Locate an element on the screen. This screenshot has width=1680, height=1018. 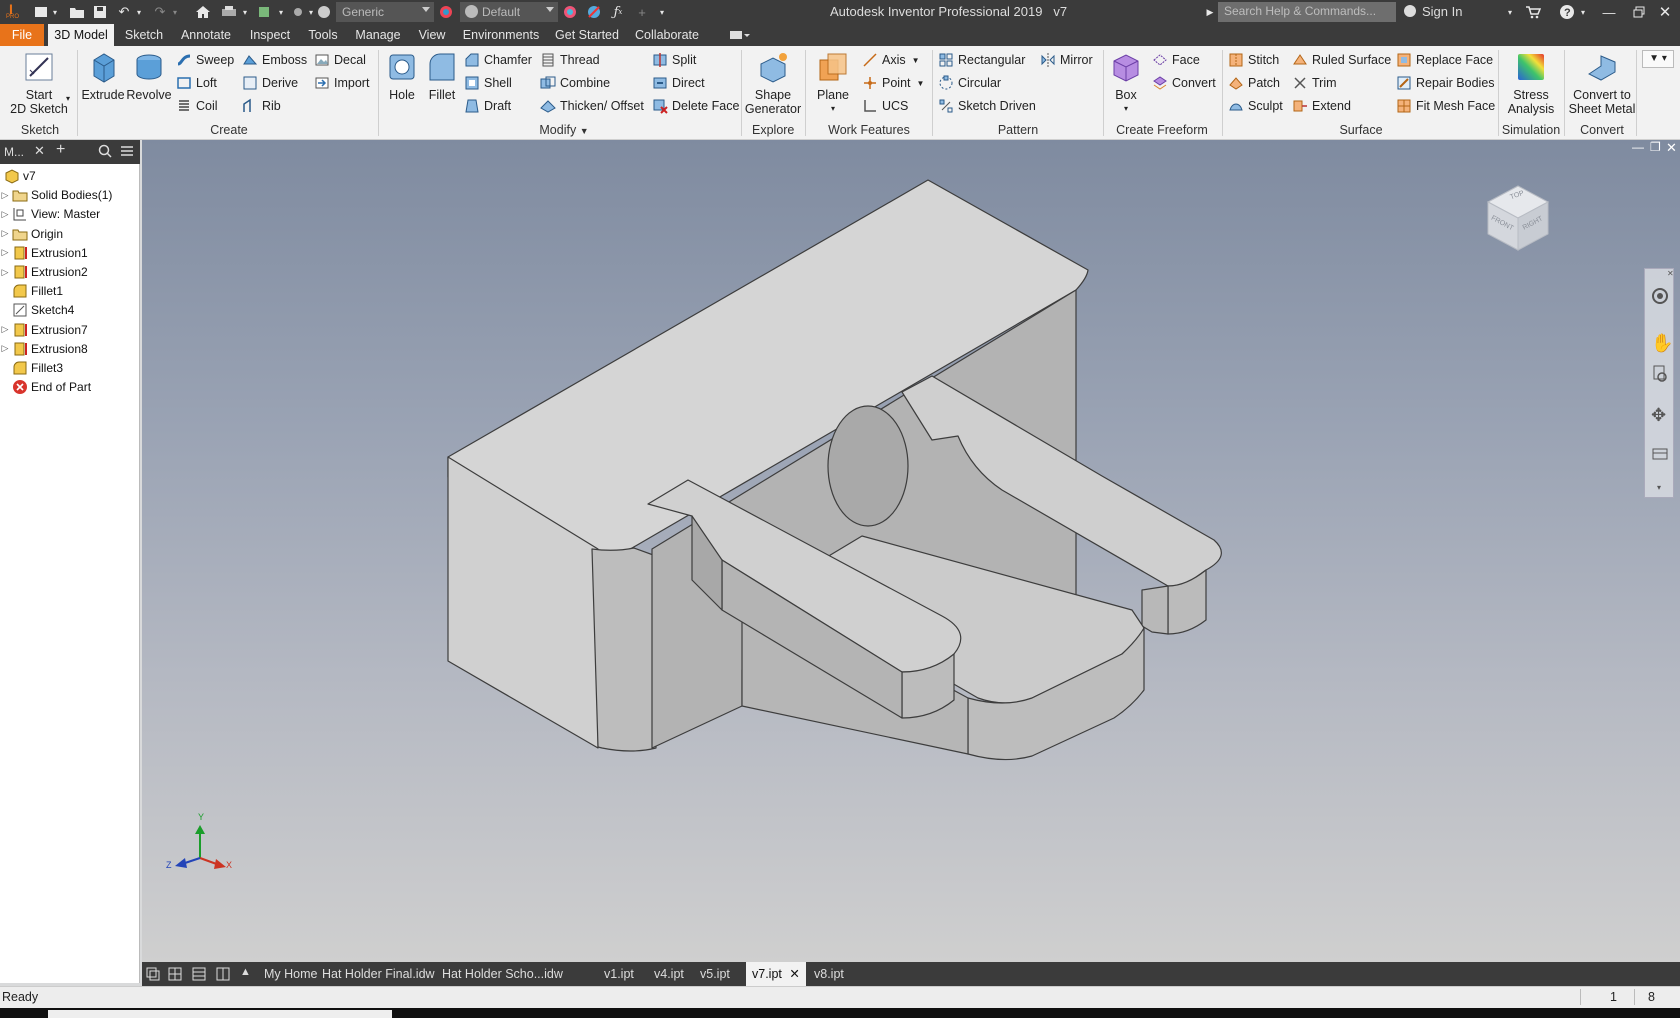
undo-dropdown-icon: ▾ is located at coordinates (139, 12).